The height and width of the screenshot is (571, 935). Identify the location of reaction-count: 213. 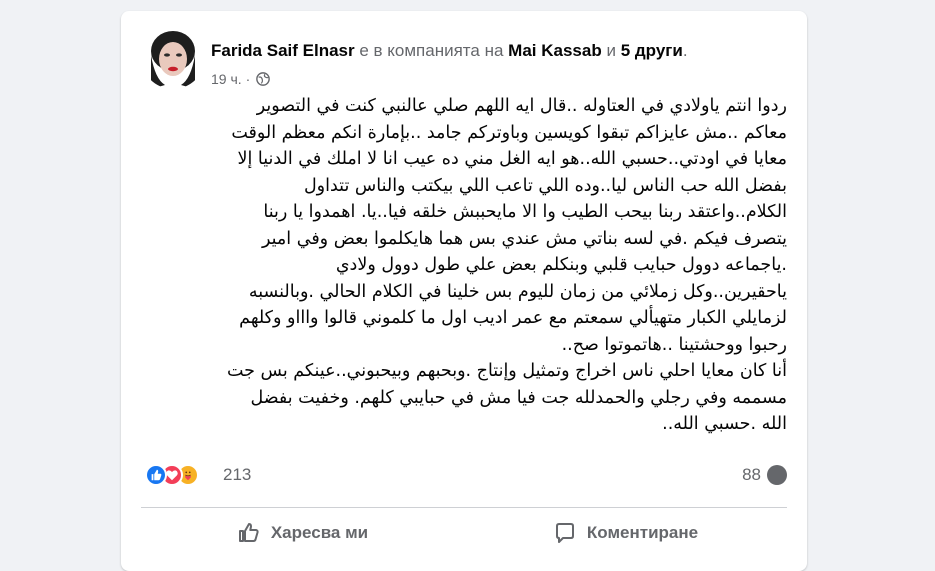
(237, 475).